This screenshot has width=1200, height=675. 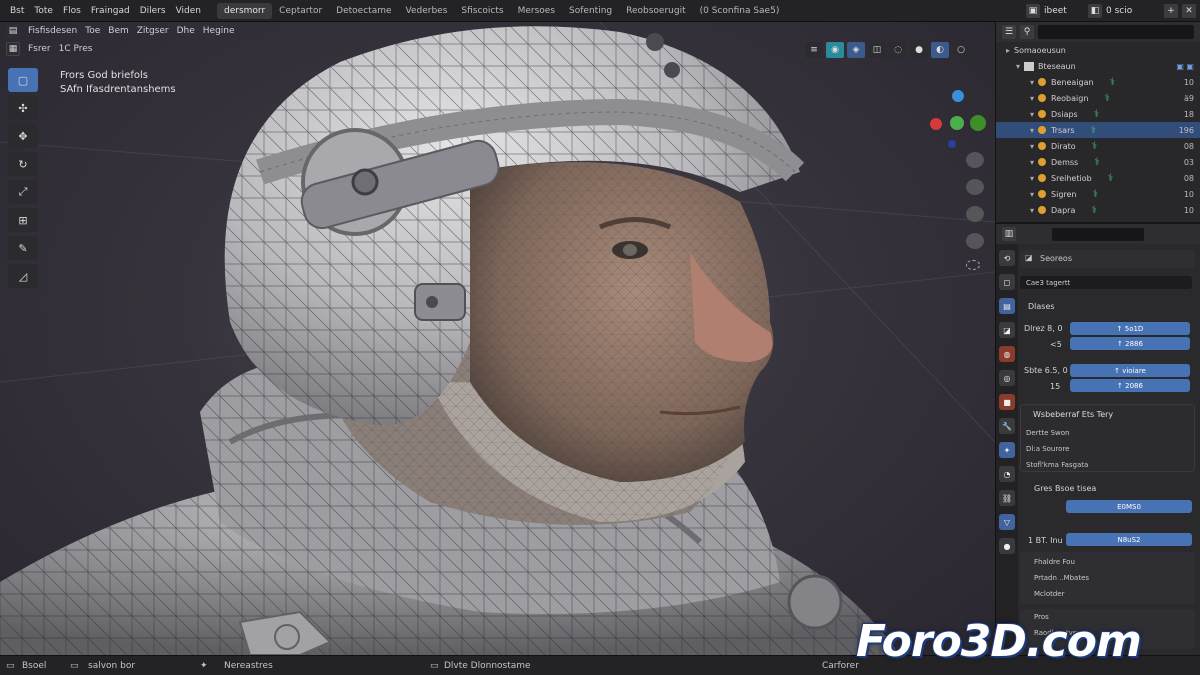 I want to click on outliner-item: ▾ Sreihetiob ⚕ 08, so click(x=1098, y=178).